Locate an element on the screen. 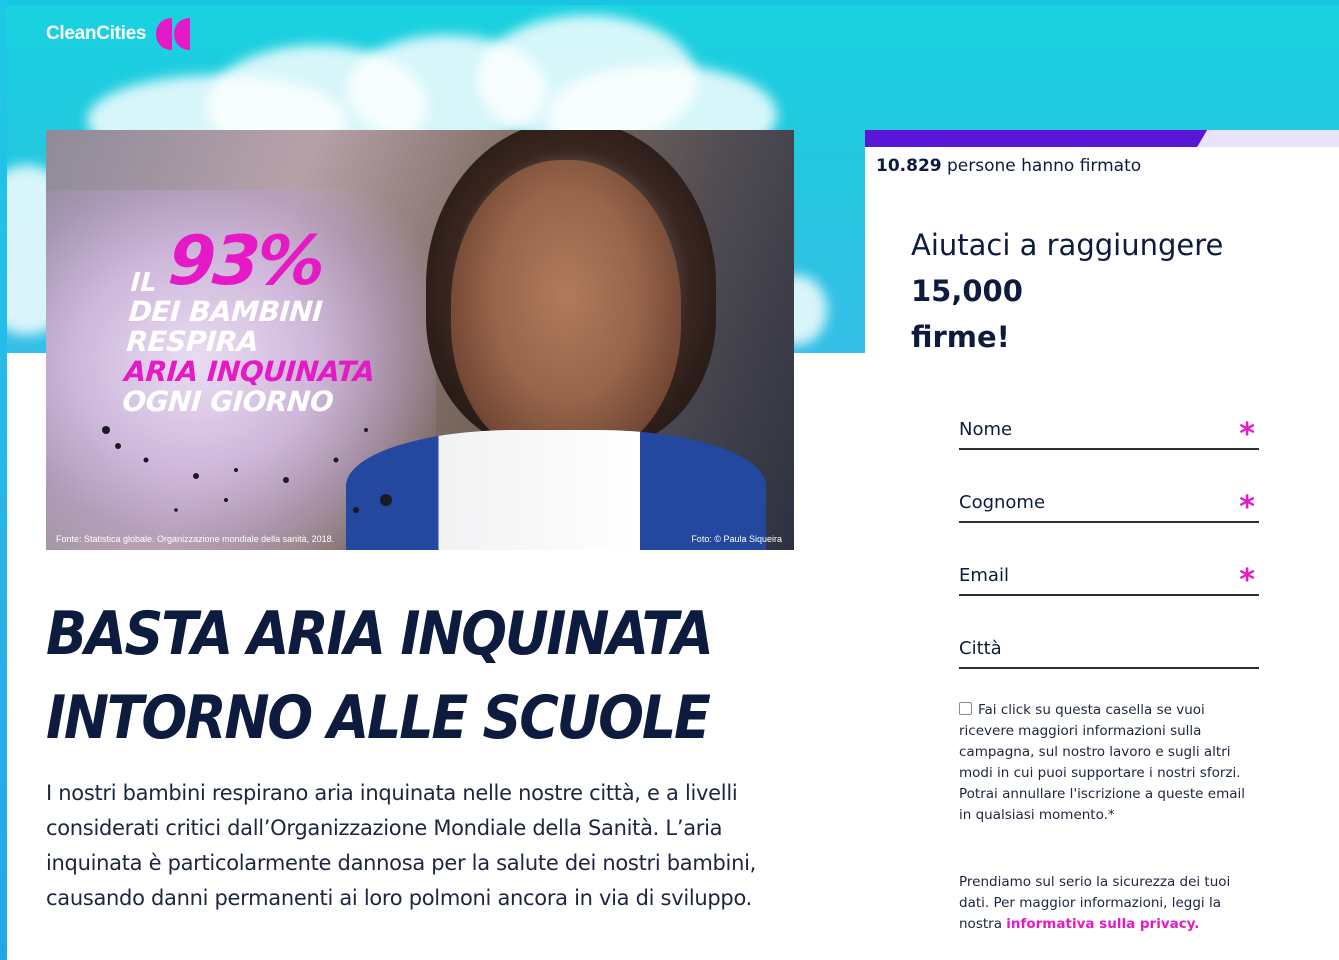 This screenshot has width=1339, height=960. cleancities-logo: CleanCities is located at coordinates (120, 34).